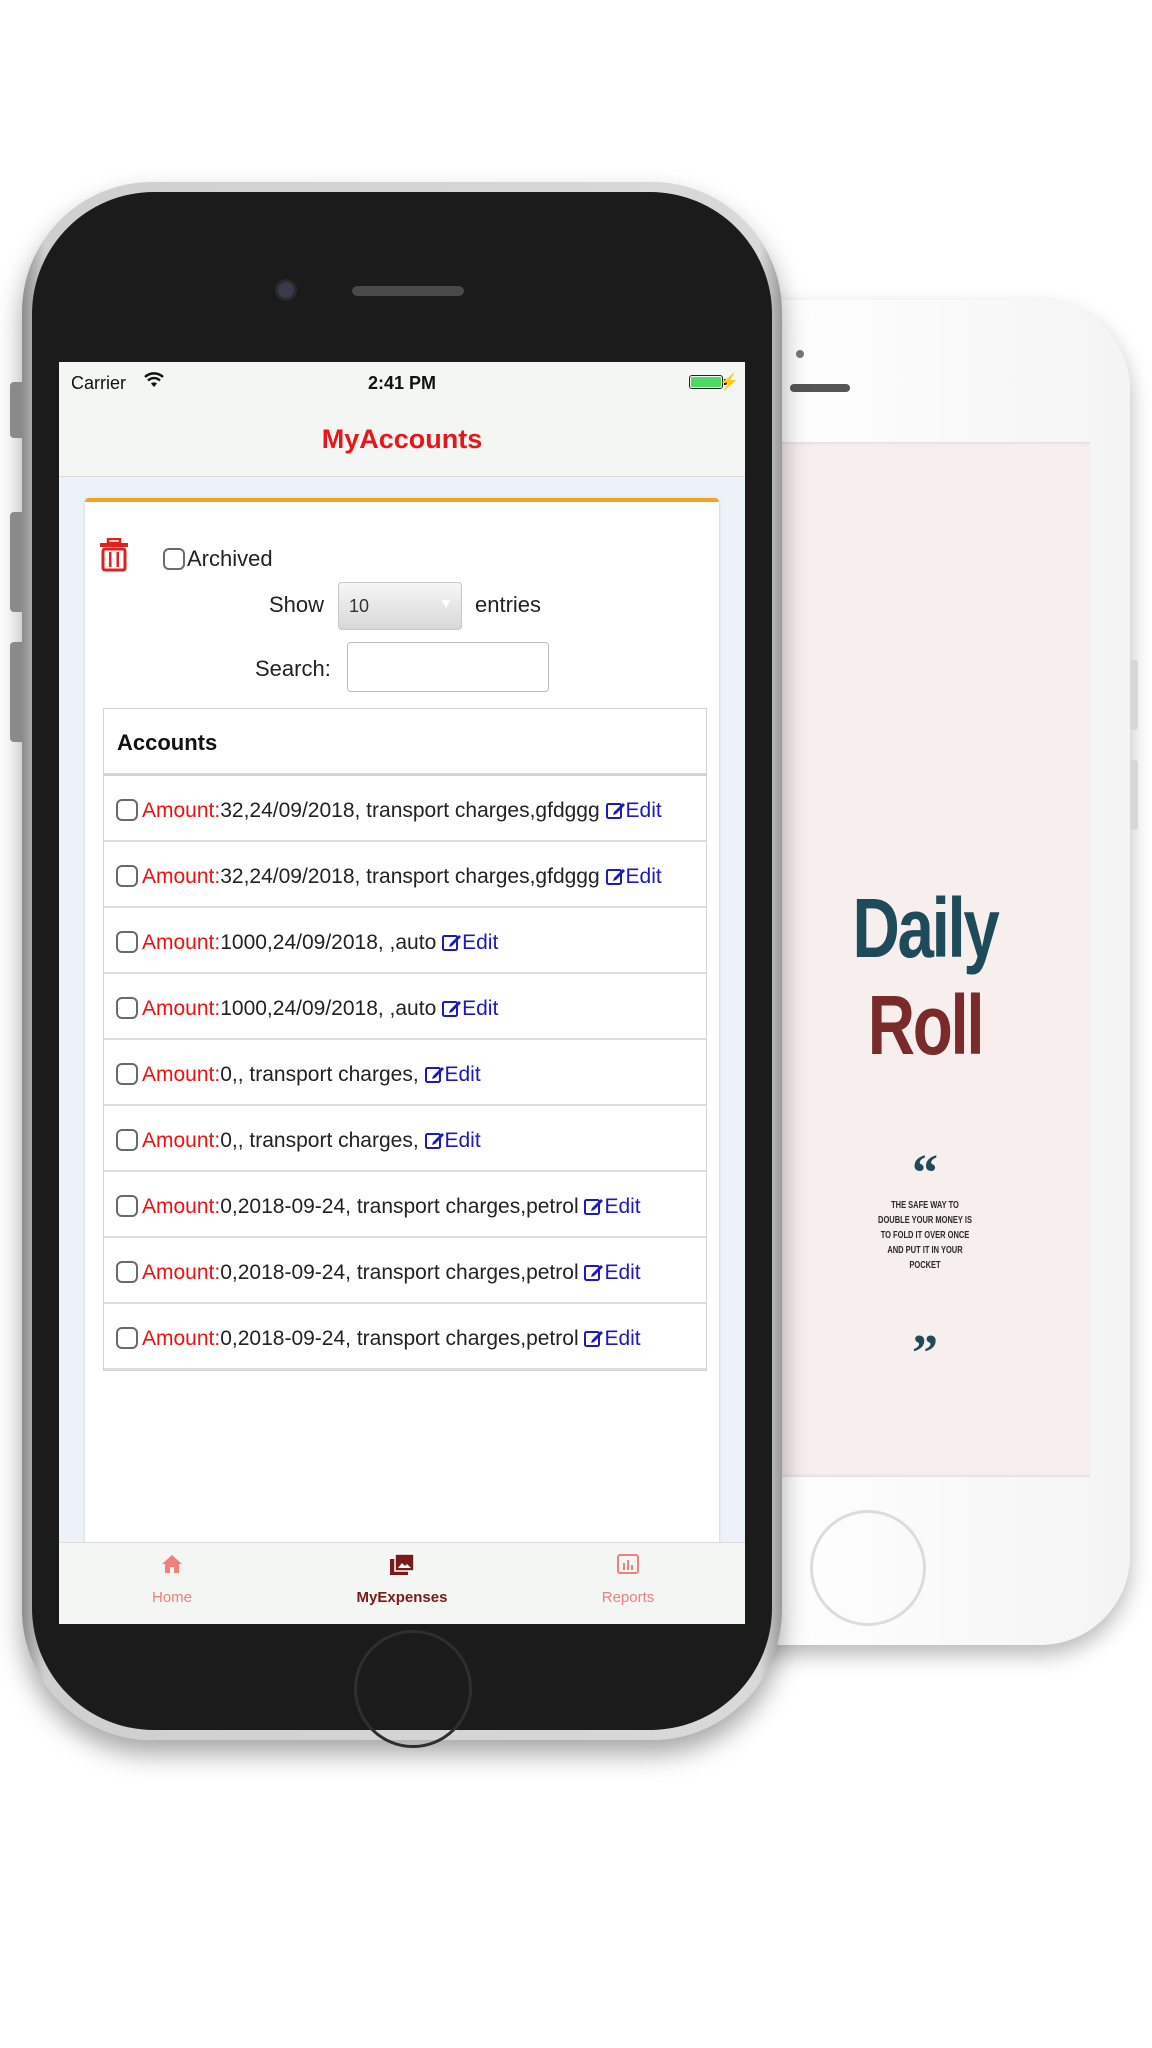 The image size is (1152, 2048). I want to click on tab-myexpenses-label: MyExpenses, so click(402, 1597).